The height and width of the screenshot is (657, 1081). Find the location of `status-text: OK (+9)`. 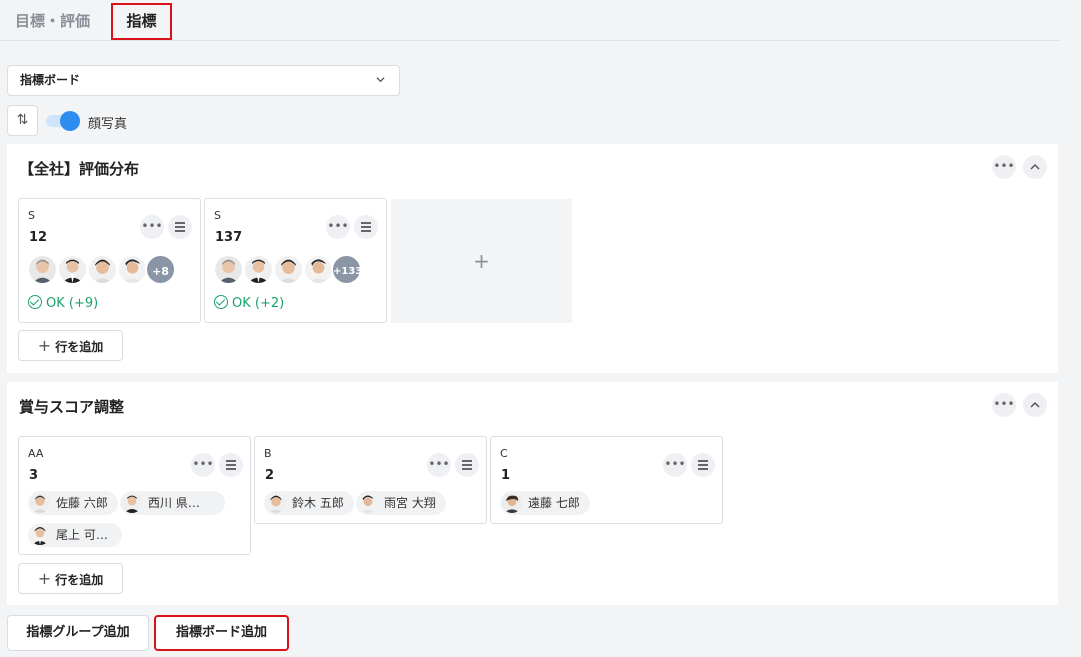

status-text: OK (+9) is located at coordinates (72, 303).